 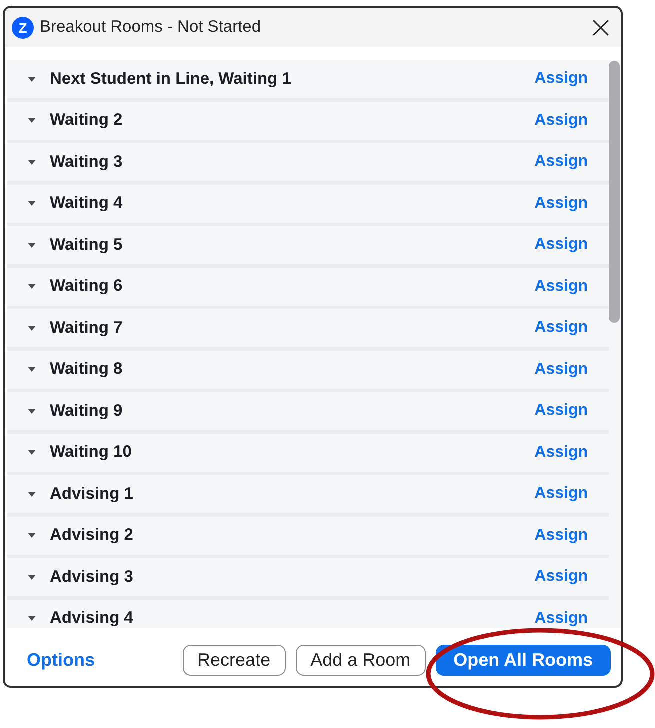 I want to click on options-link: Options, so click(x=61, y=660).